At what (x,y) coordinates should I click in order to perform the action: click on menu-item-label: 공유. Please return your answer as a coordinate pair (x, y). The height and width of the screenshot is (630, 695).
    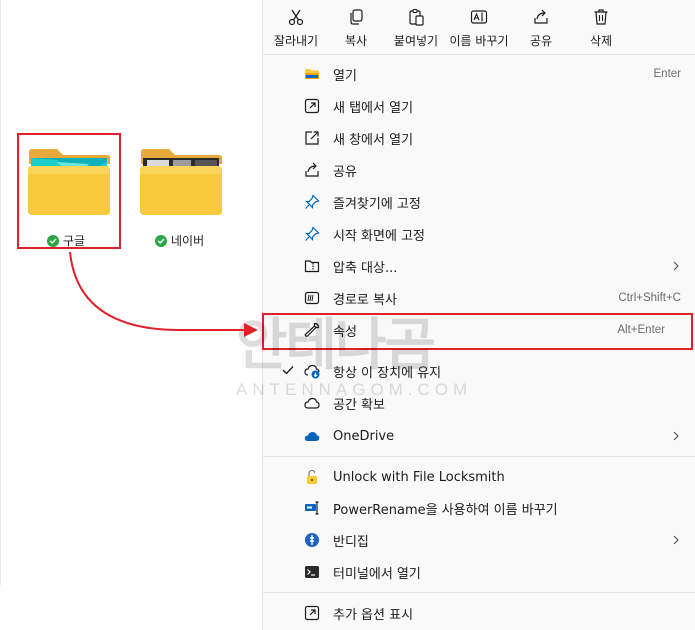
    Looking at the image, I should click on (345, 172).